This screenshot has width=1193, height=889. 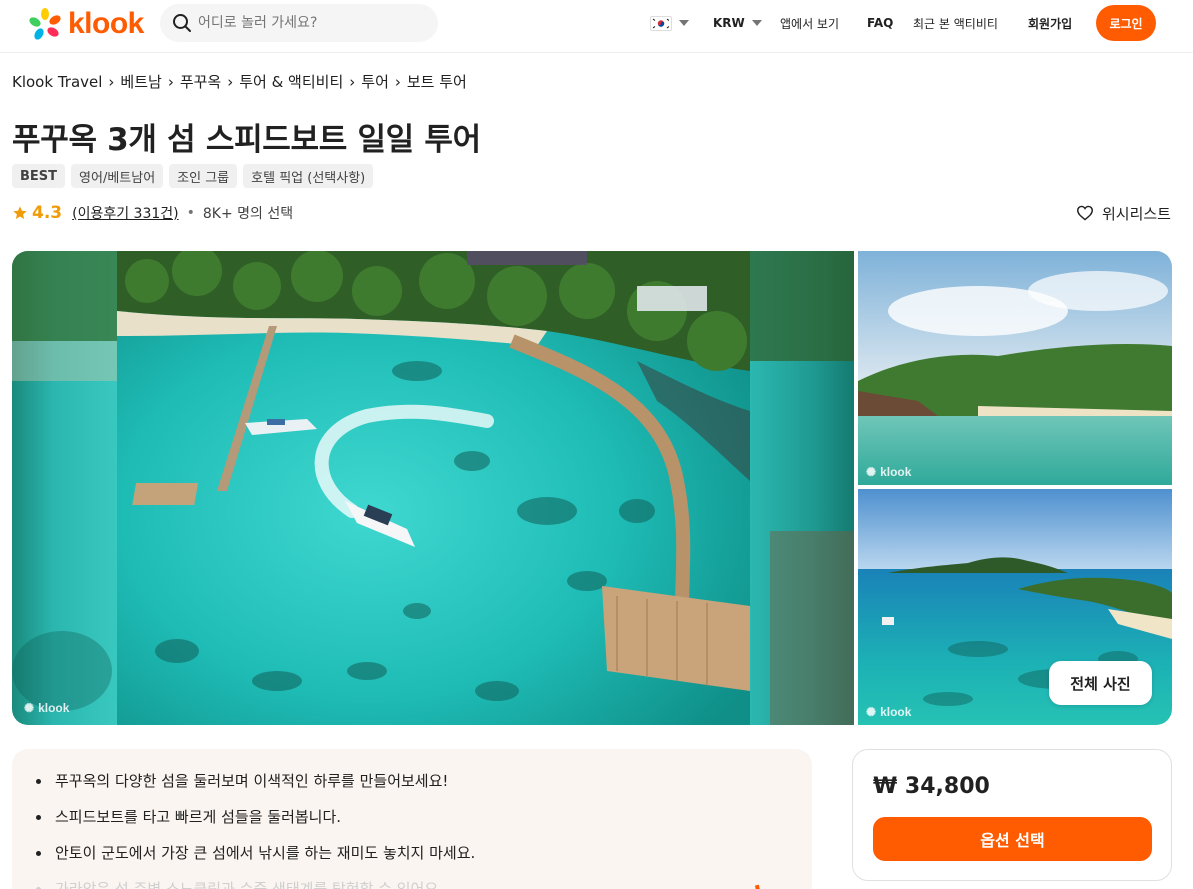 What do you see at coordinates (117, 176) in the screenshot?
I see `tag-language: 영어/베트남어` at bounding box center [117, 176].